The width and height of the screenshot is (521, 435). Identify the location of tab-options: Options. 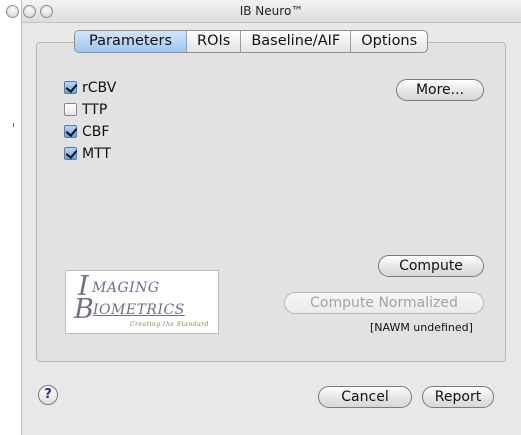
(388, 41).